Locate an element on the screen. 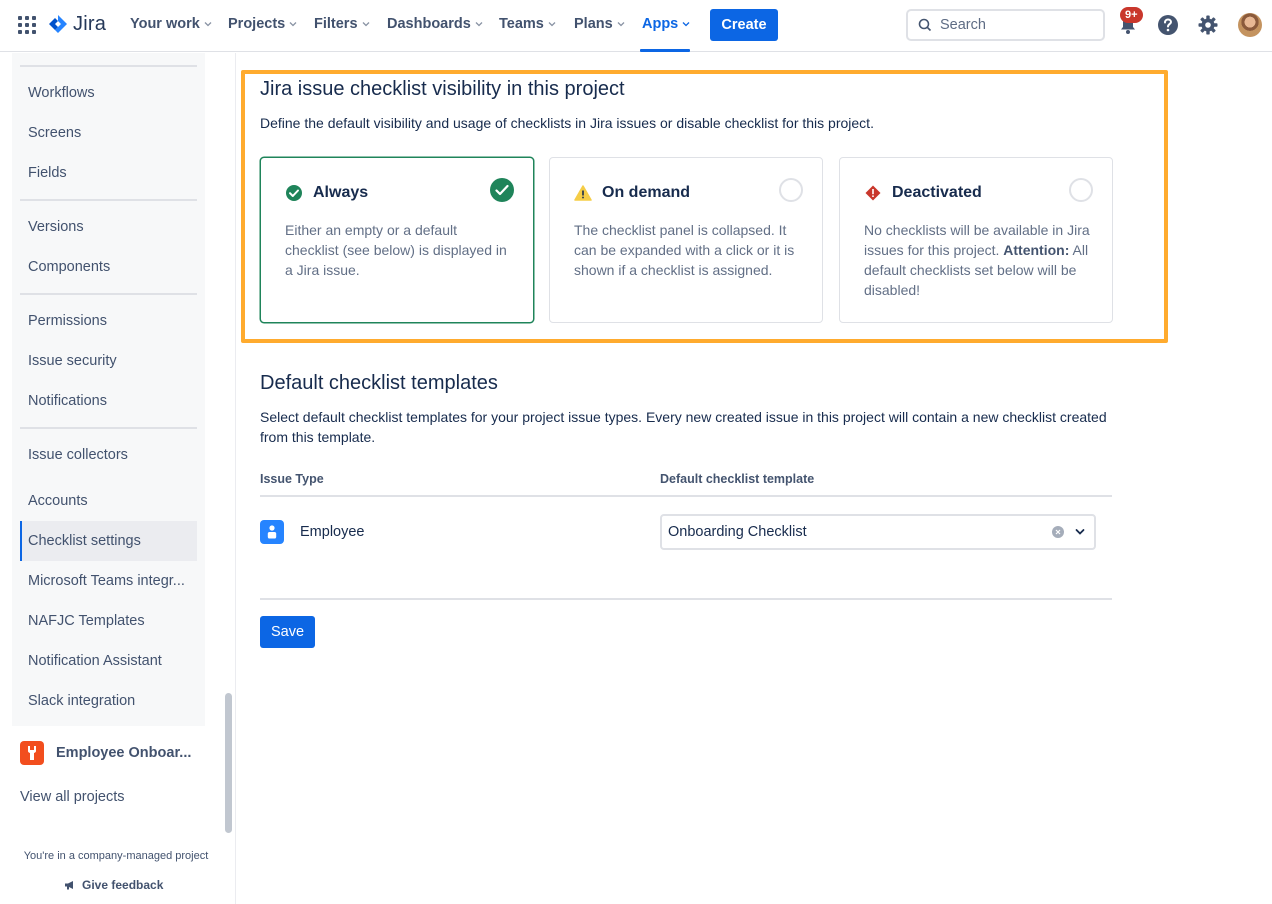 The image size is (1272, 904). nav-label: Plans is located at coordinates (593, 24).